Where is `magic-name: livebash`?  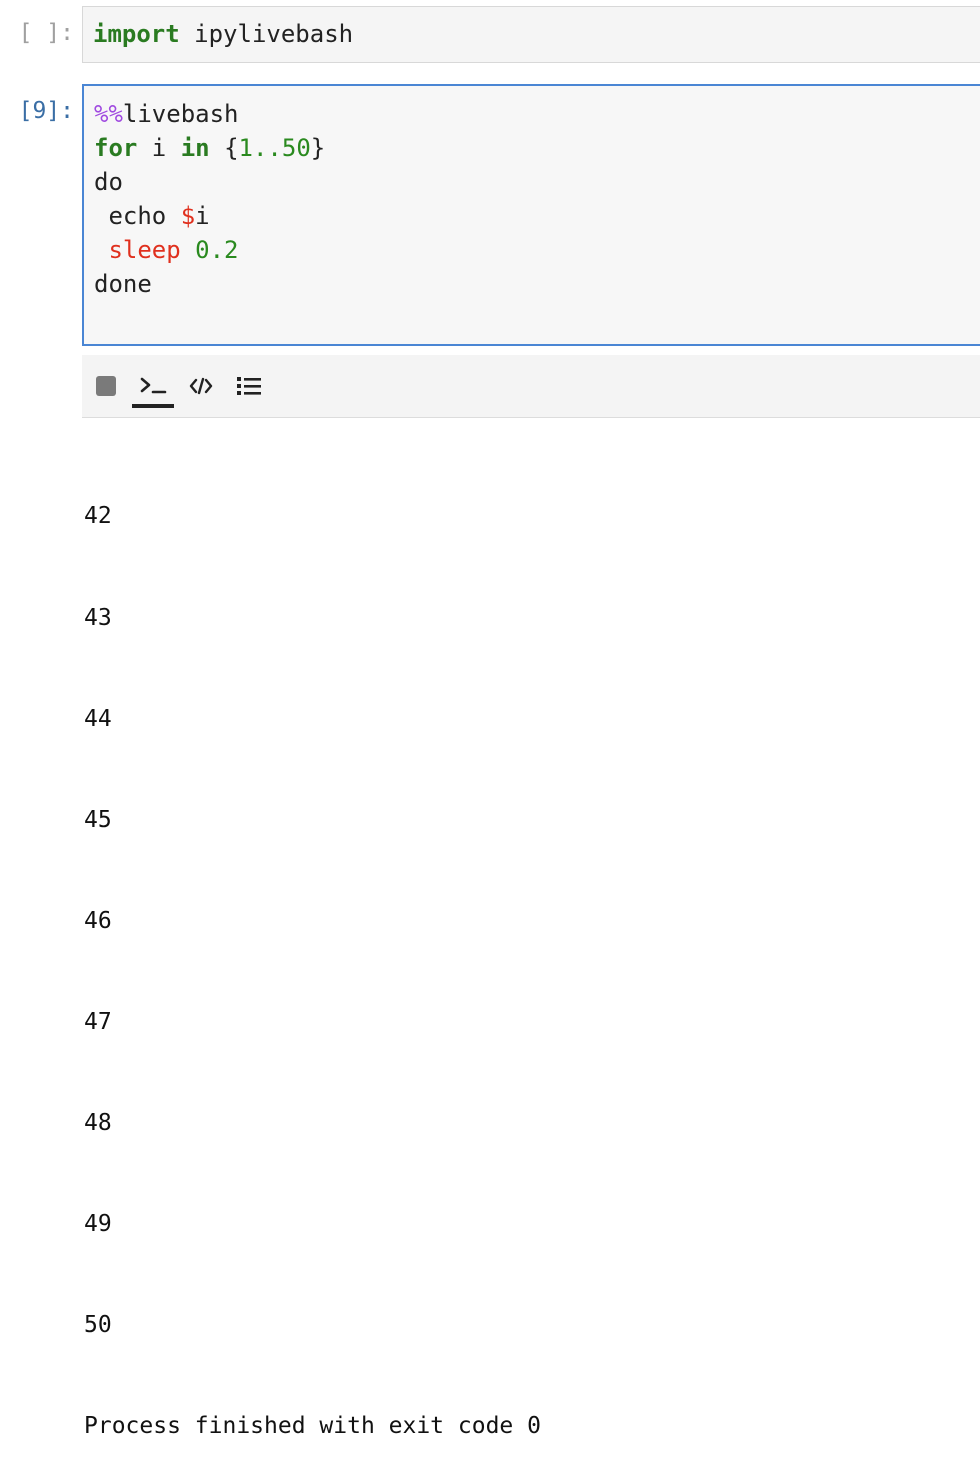 magic-name: livebash is located at coordinates (180, 114).